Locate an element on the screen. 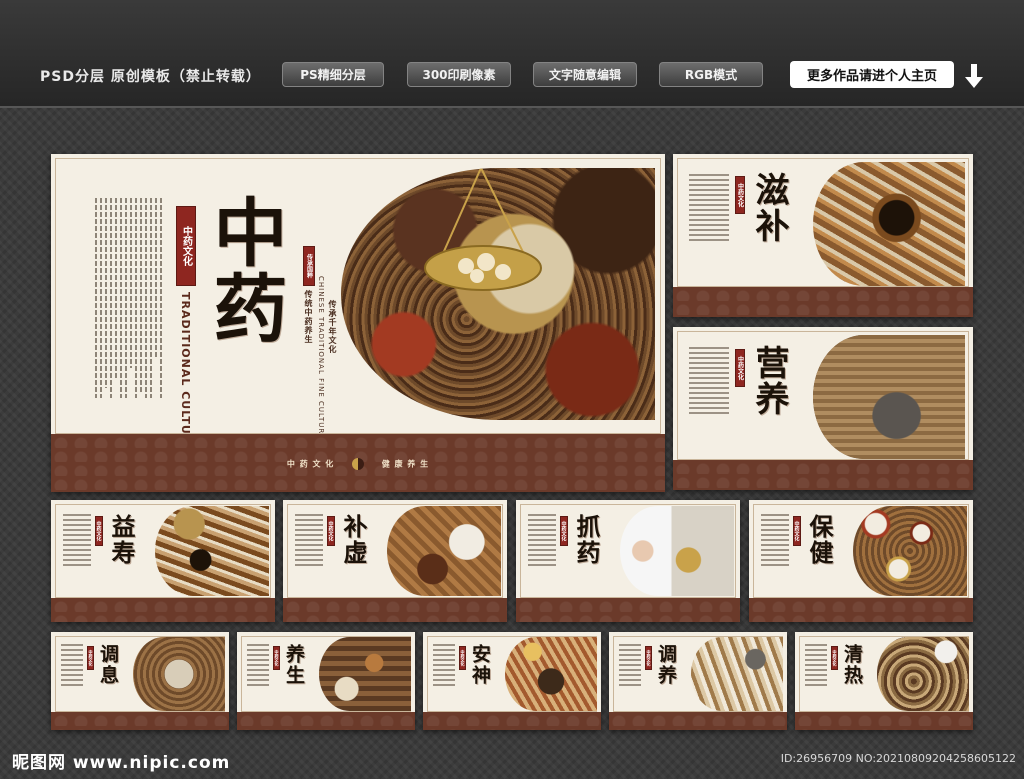  panel-zibu-title: 滋补 is located at coordinates (769, 208).